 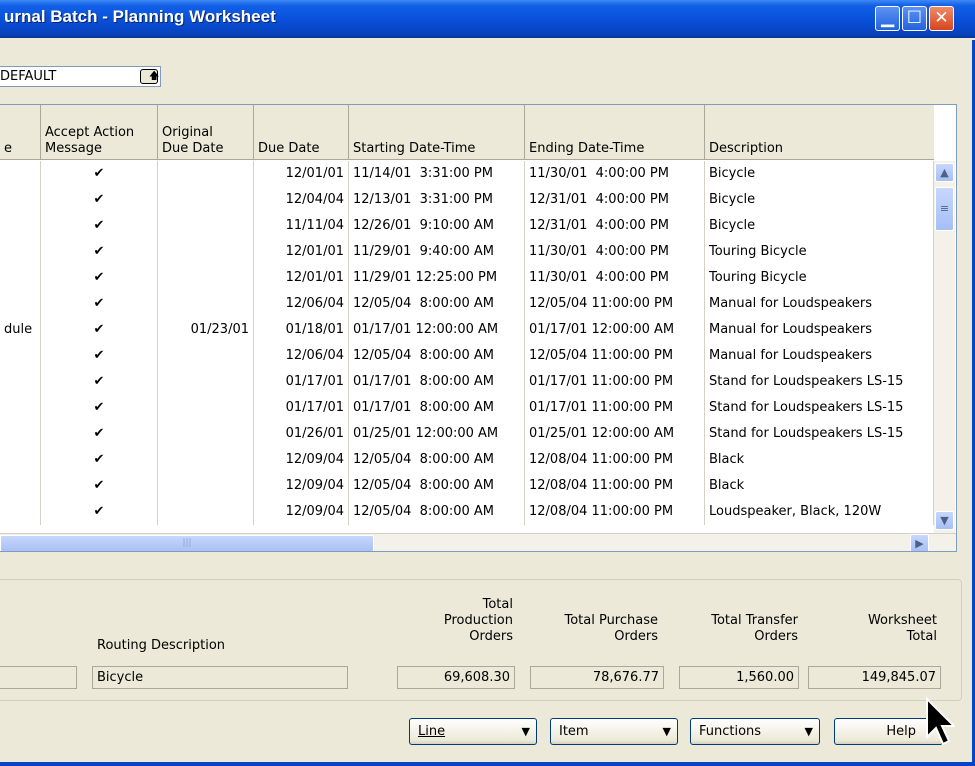 I want to click on vertical-scrollbar: ▲ ≡ ▼, so click(x=944, y=347).